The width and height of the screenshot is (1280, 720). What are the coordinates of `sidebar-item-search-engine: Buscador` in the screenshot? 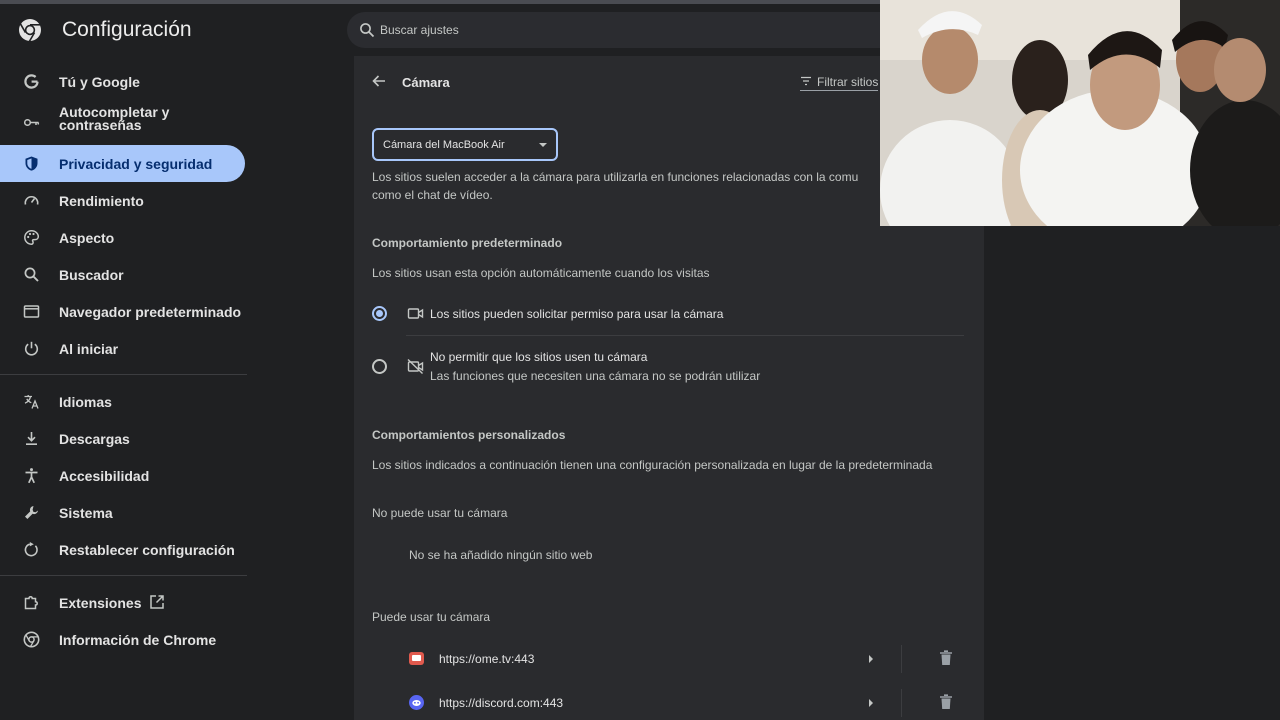 It's located at (122, 274).